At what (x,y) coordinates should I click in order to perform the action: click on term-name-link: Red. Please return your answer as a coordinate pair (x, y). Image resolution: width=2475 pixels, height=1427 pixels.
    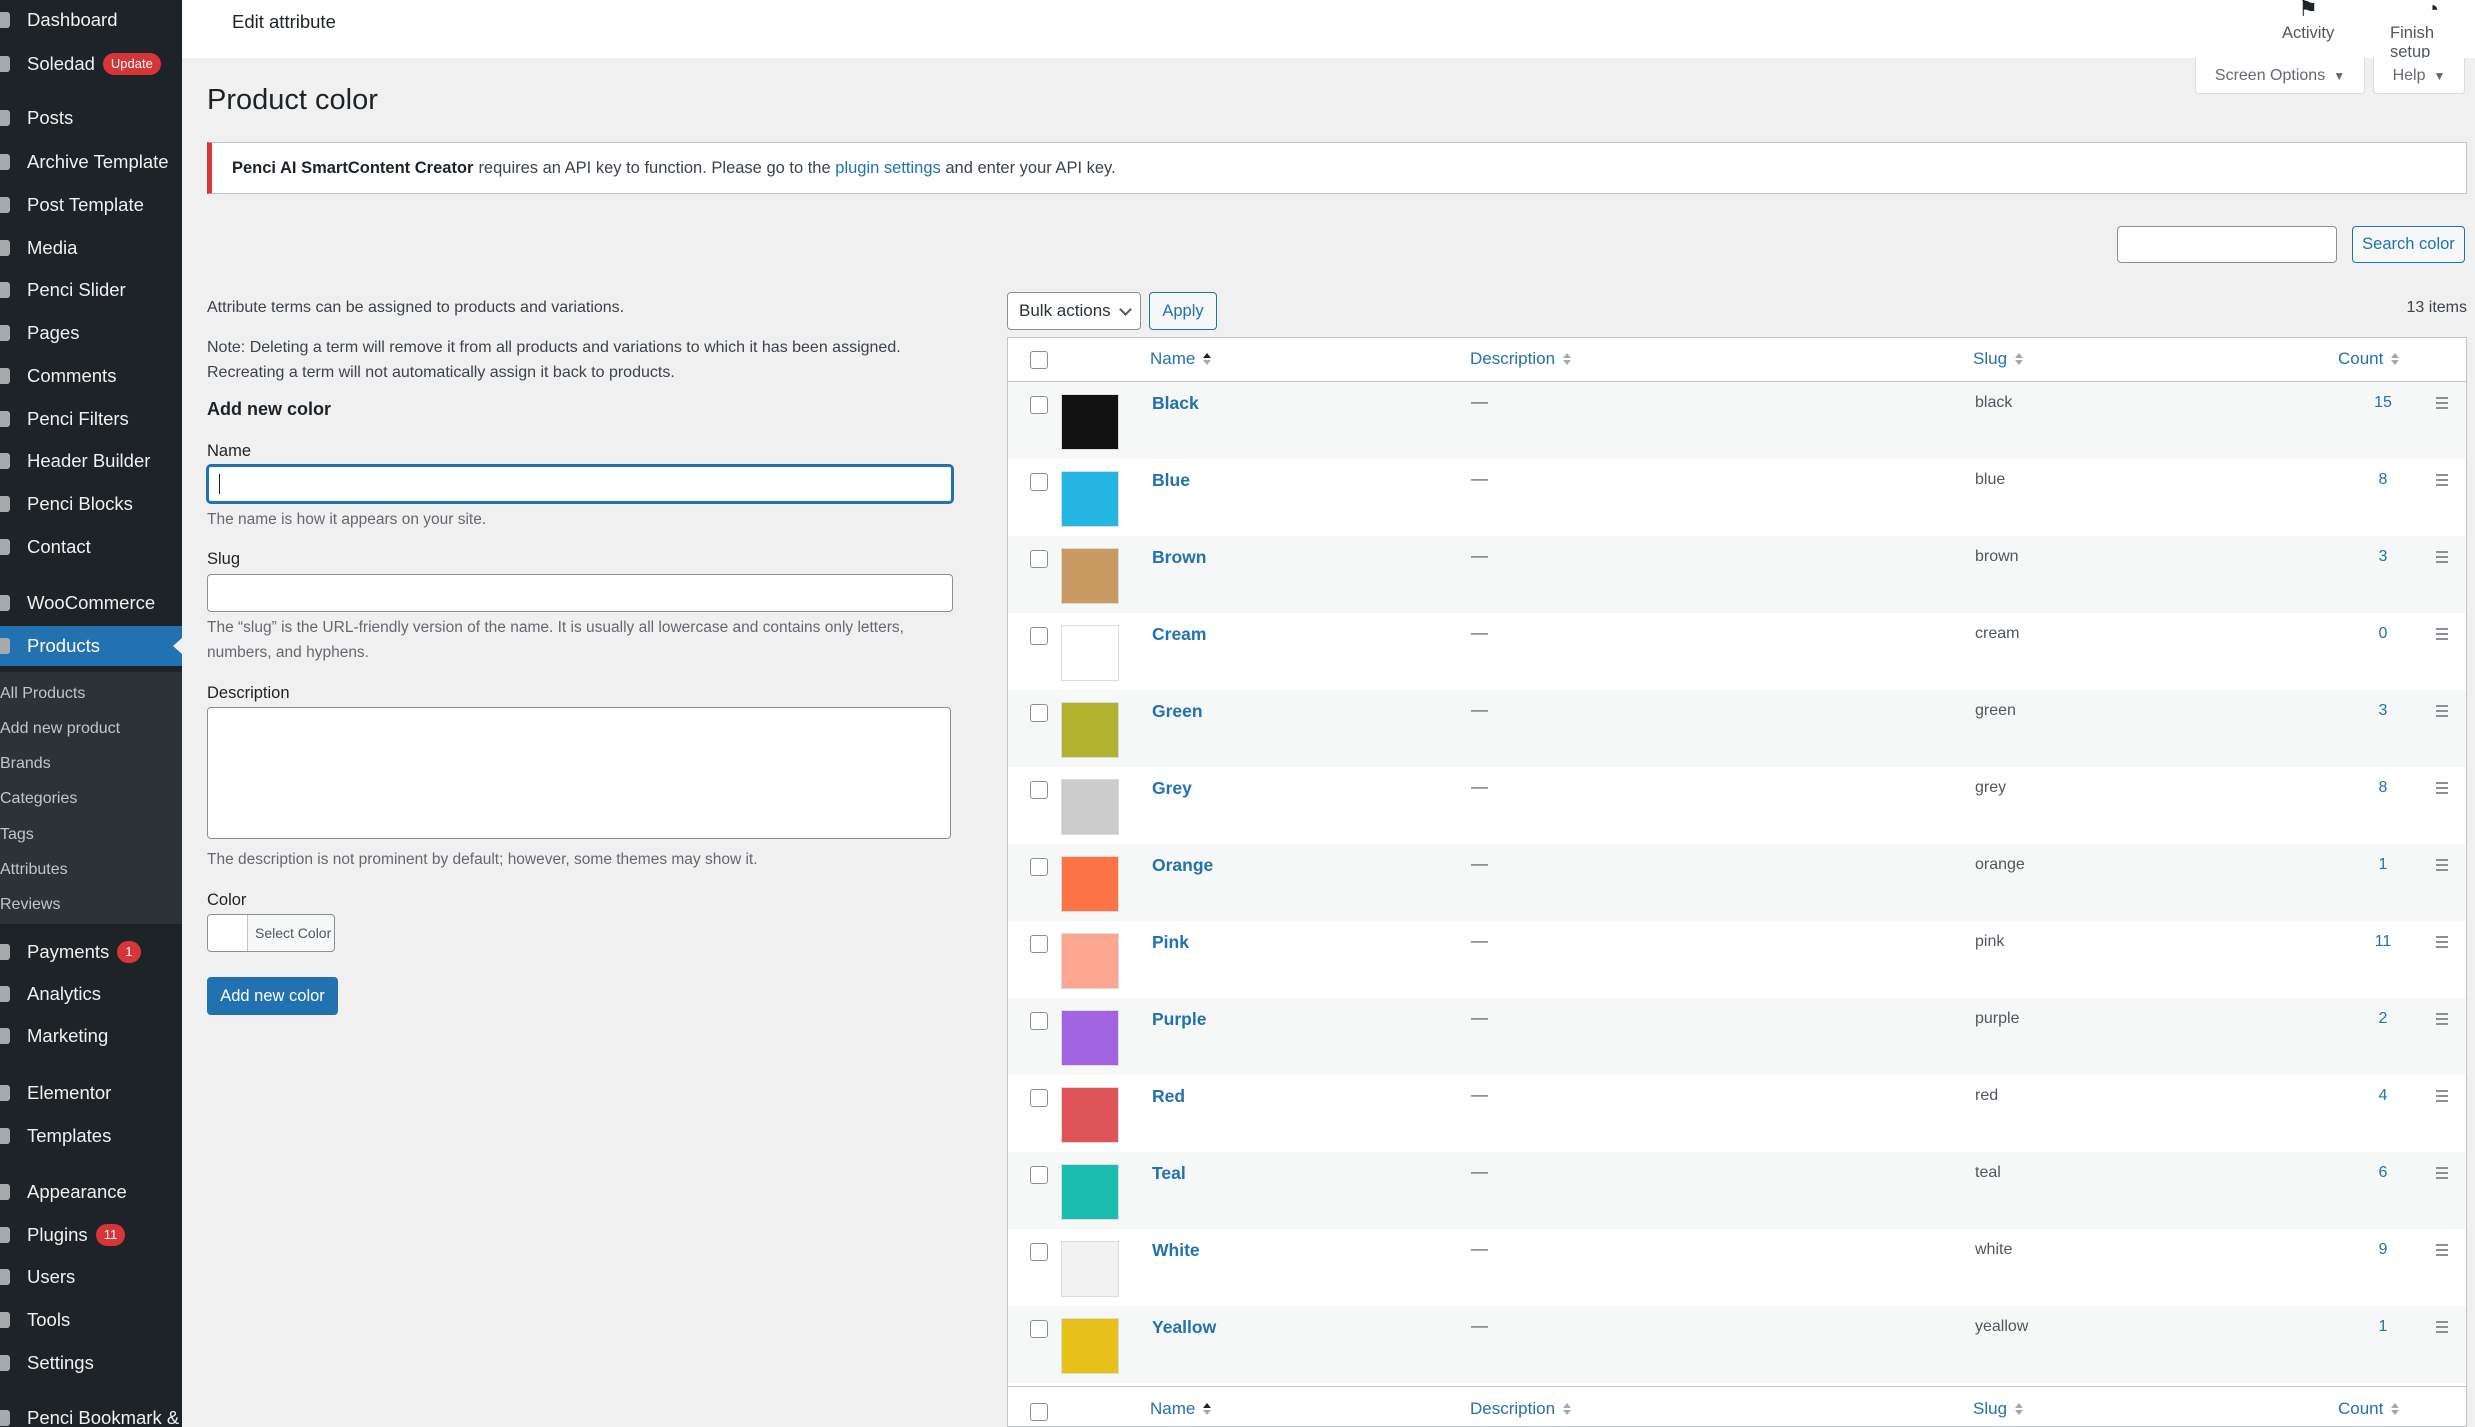
    Looking at the image, I should click on (1168, 1096).